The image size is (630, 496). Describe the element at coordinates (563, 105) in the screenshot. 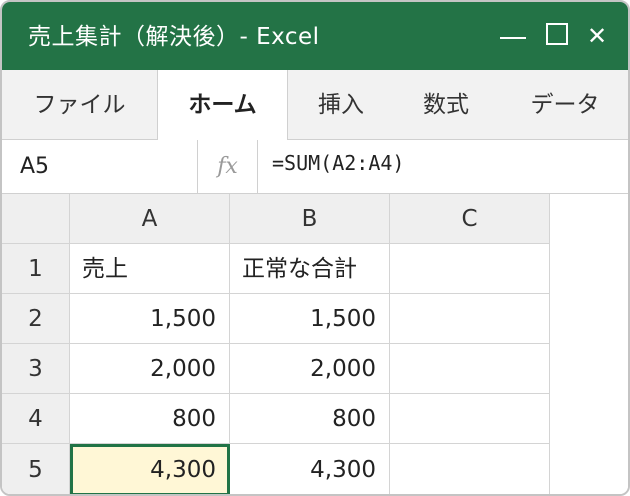

I see `tab-data: データ` at that location.